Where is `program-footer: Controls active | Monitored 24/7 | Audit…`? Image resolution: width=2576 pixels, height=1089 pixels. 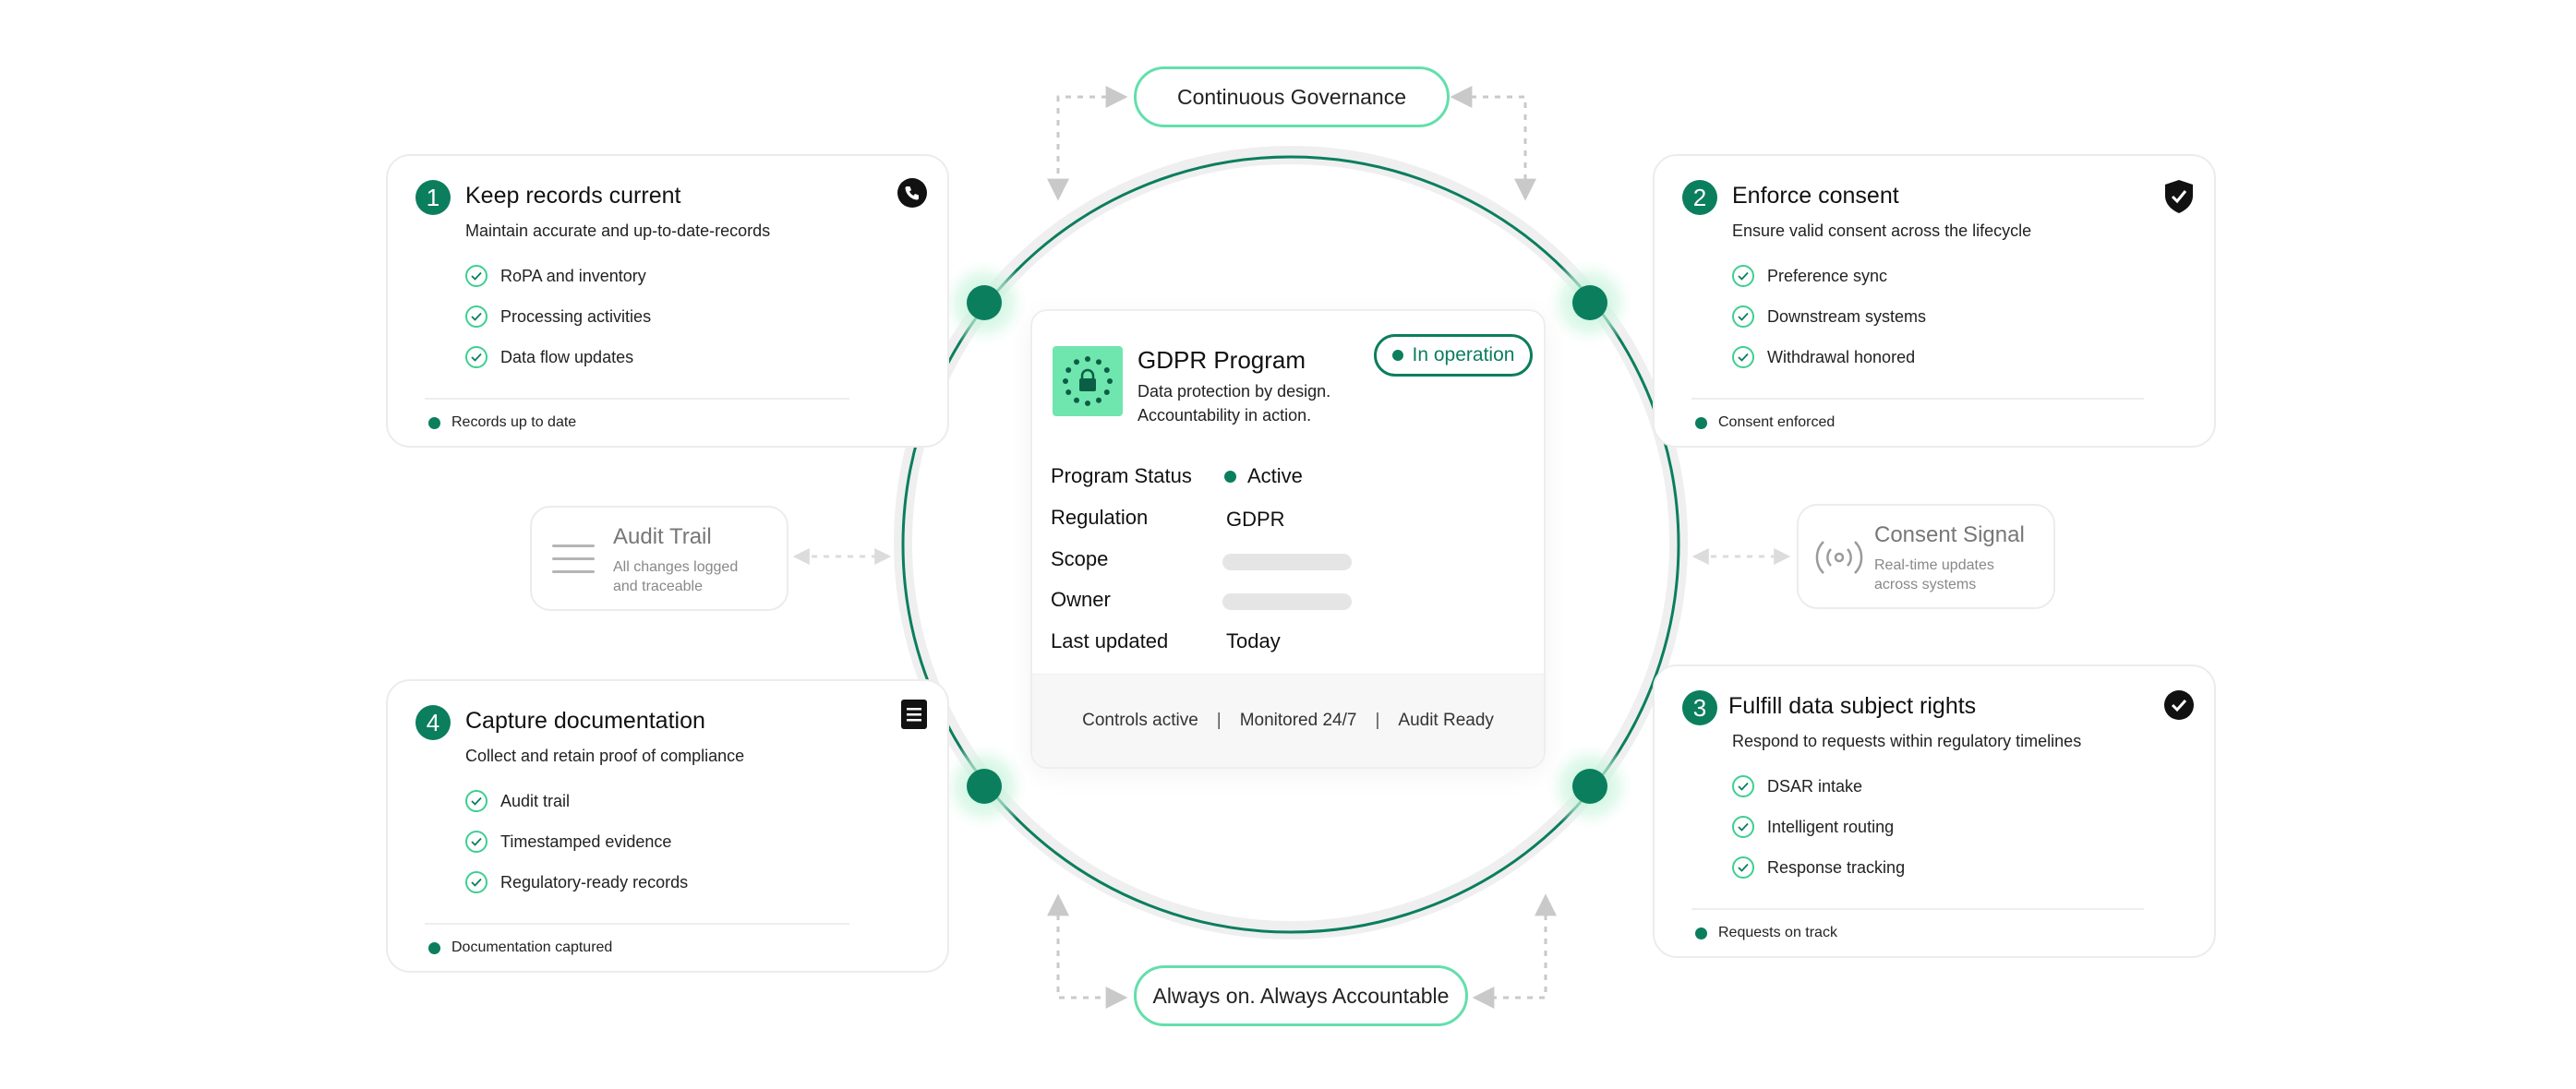 program-footer: Controls active | Monitored 24/7 | Audit… is located at coordinates (1288, 720).